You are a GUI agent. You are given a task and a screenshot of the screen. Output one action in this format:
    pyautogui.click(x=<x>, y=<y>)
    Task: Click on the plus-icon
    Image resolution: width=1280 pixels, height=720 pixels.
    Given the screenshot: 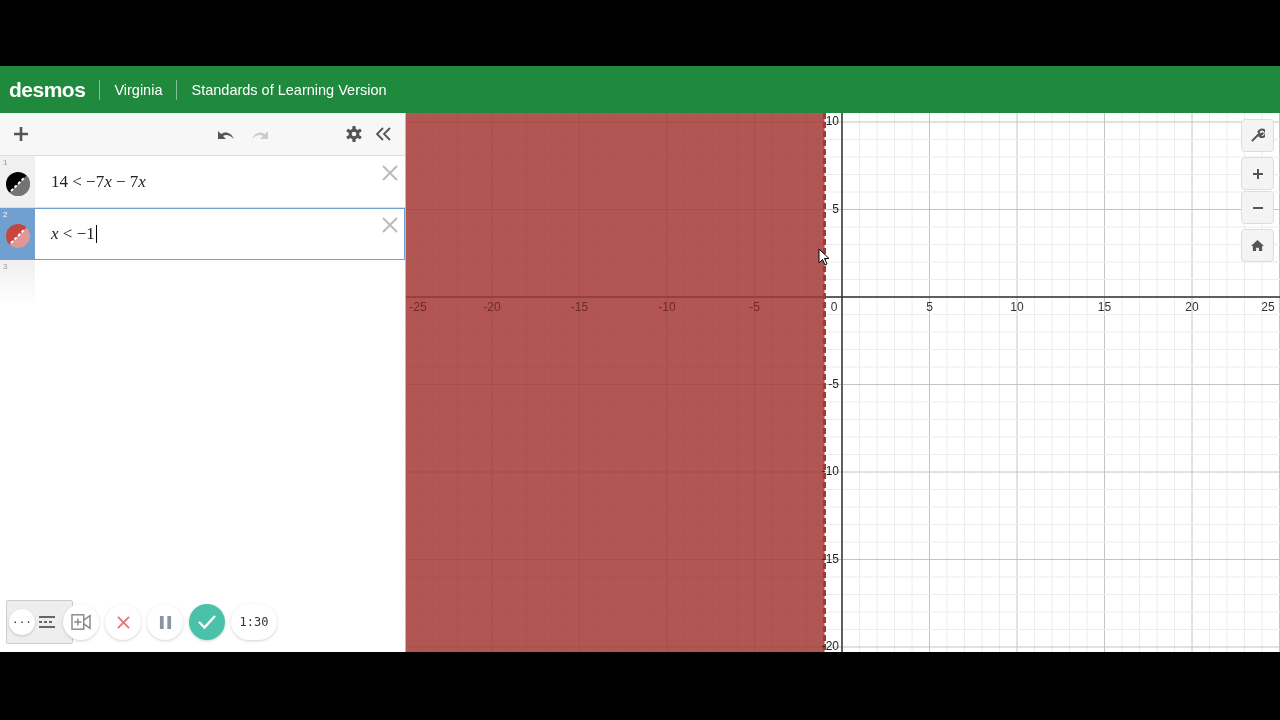 What is the action you would take?
    pyautogui.click(x=1257, y=173)
    